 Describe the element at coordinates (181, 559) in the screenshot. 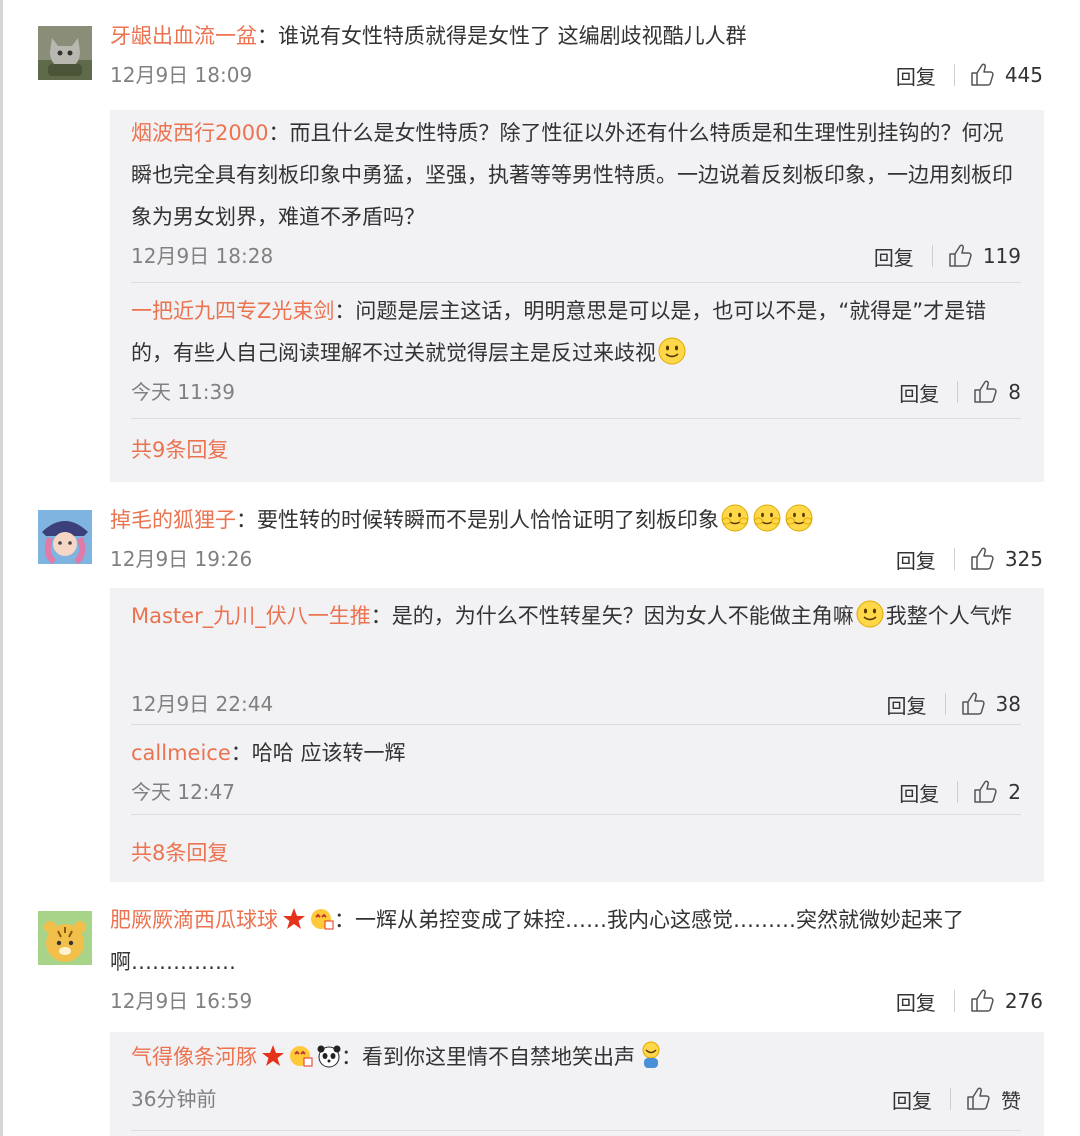

I see `timestamp: 12月9日 19:26` at that location.